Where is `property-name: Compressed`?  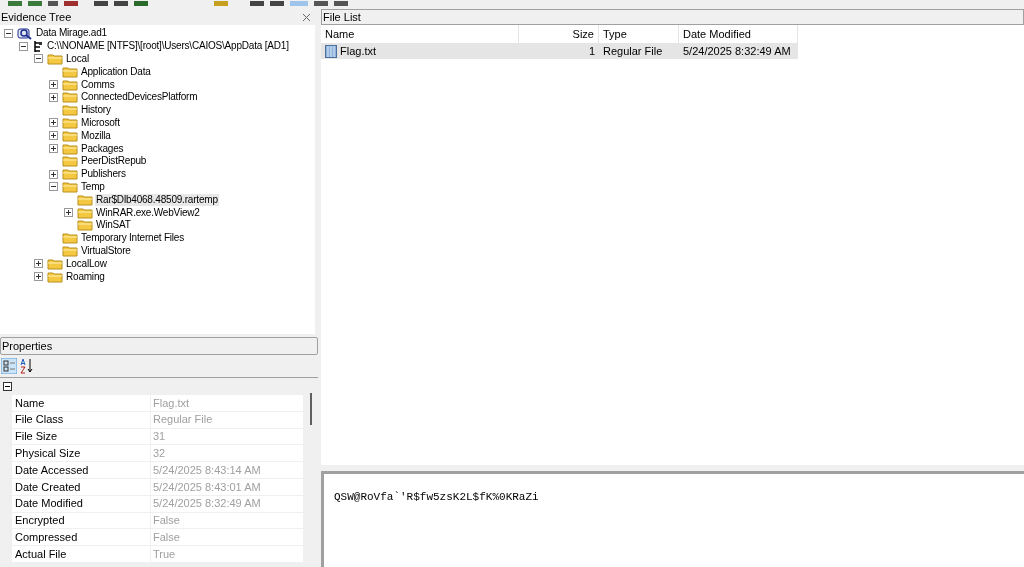
property-name: Compressed is located at coordinates (81, 537).